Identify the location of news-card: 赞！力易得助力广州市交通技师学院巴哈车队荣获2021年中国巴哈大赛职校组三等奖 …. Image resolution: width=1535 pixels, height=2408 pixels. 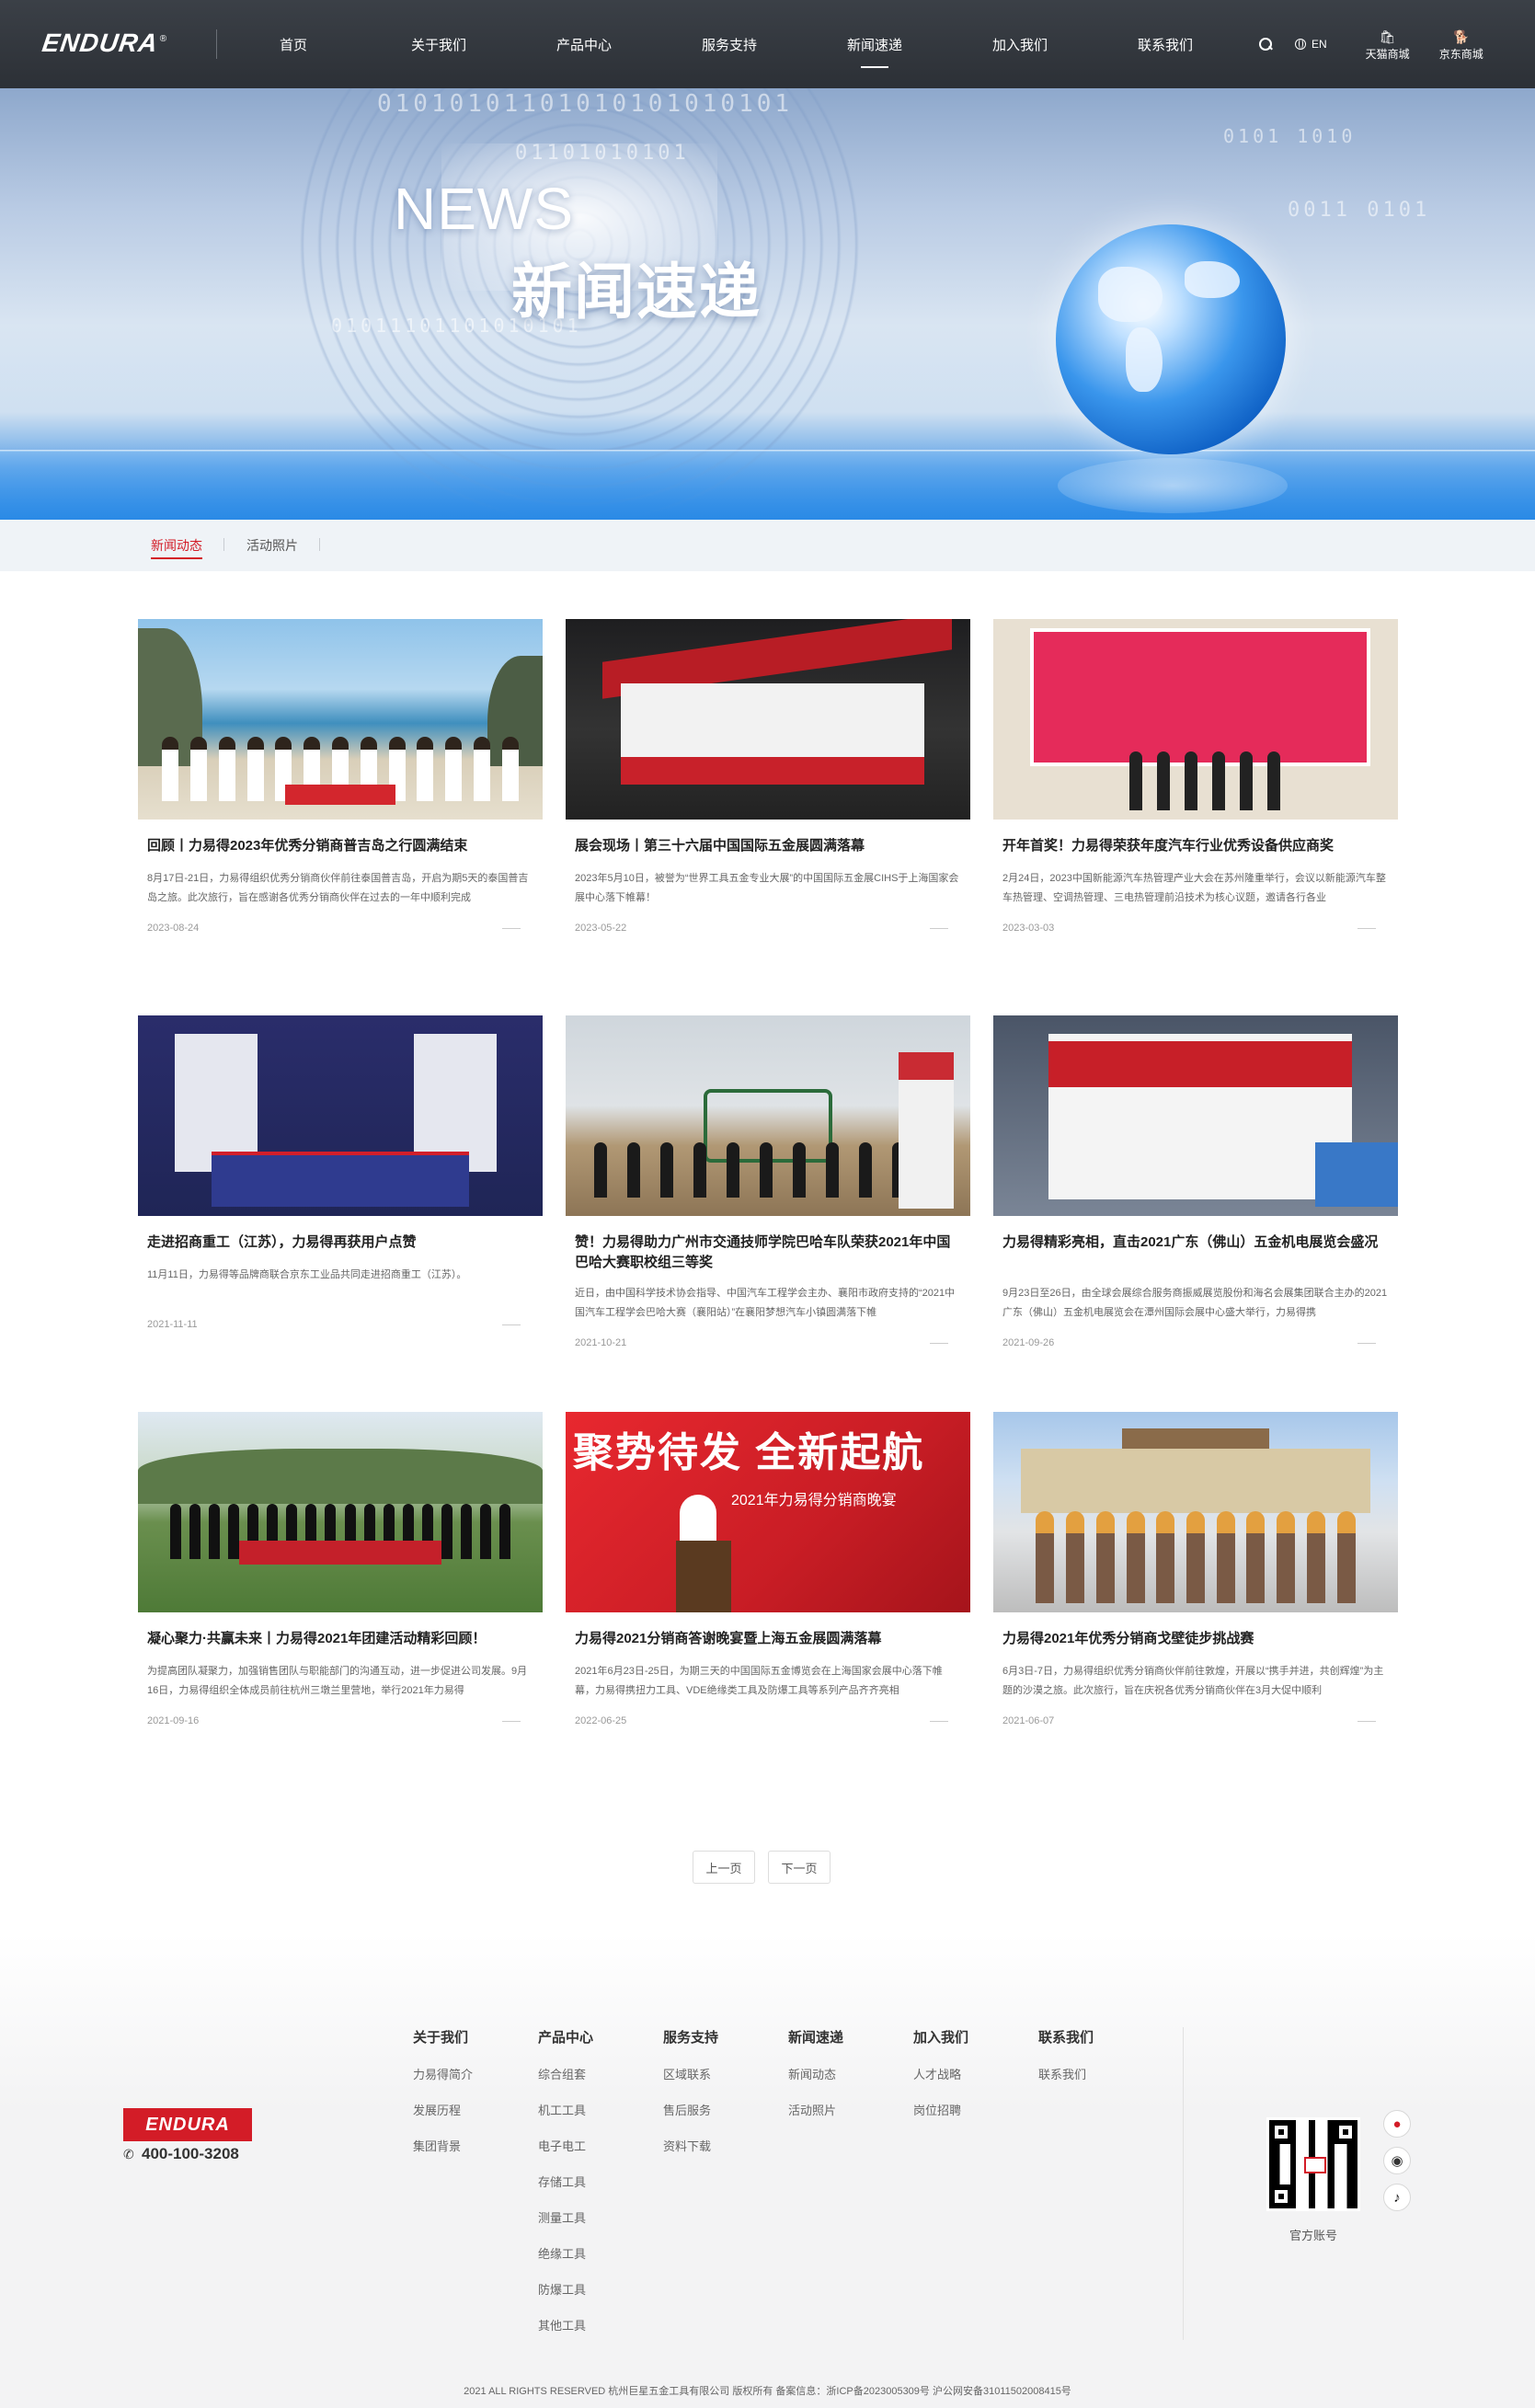
(768, 1185).